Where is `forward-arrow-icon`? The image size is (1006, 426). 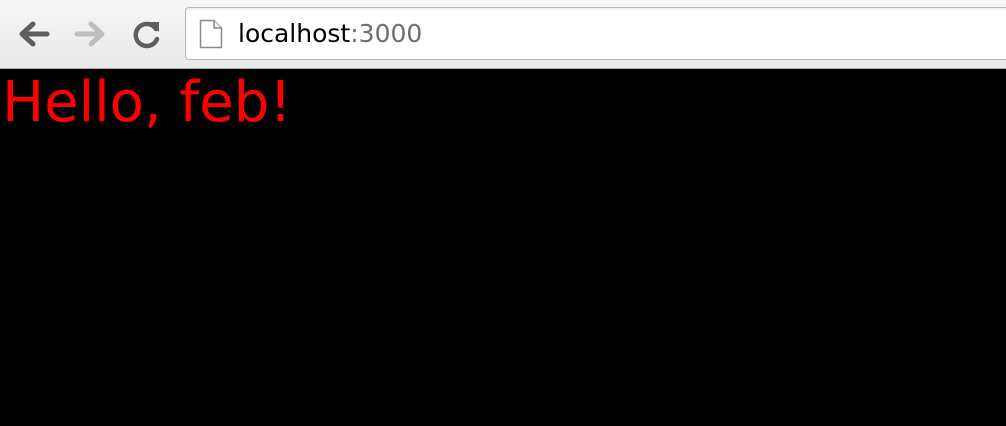 forward-arrow-icon is located at coordinates (89, 34).